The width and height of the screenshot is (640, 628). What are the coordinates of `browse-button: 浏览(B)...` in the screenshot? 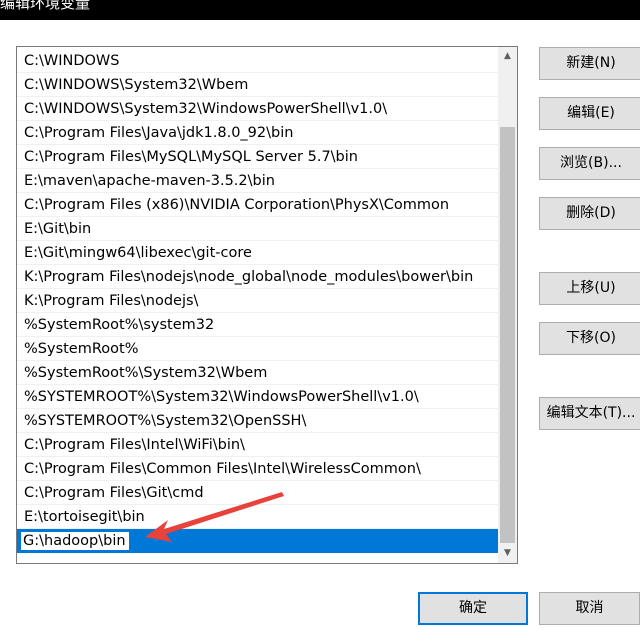 It's located at (589, 163).